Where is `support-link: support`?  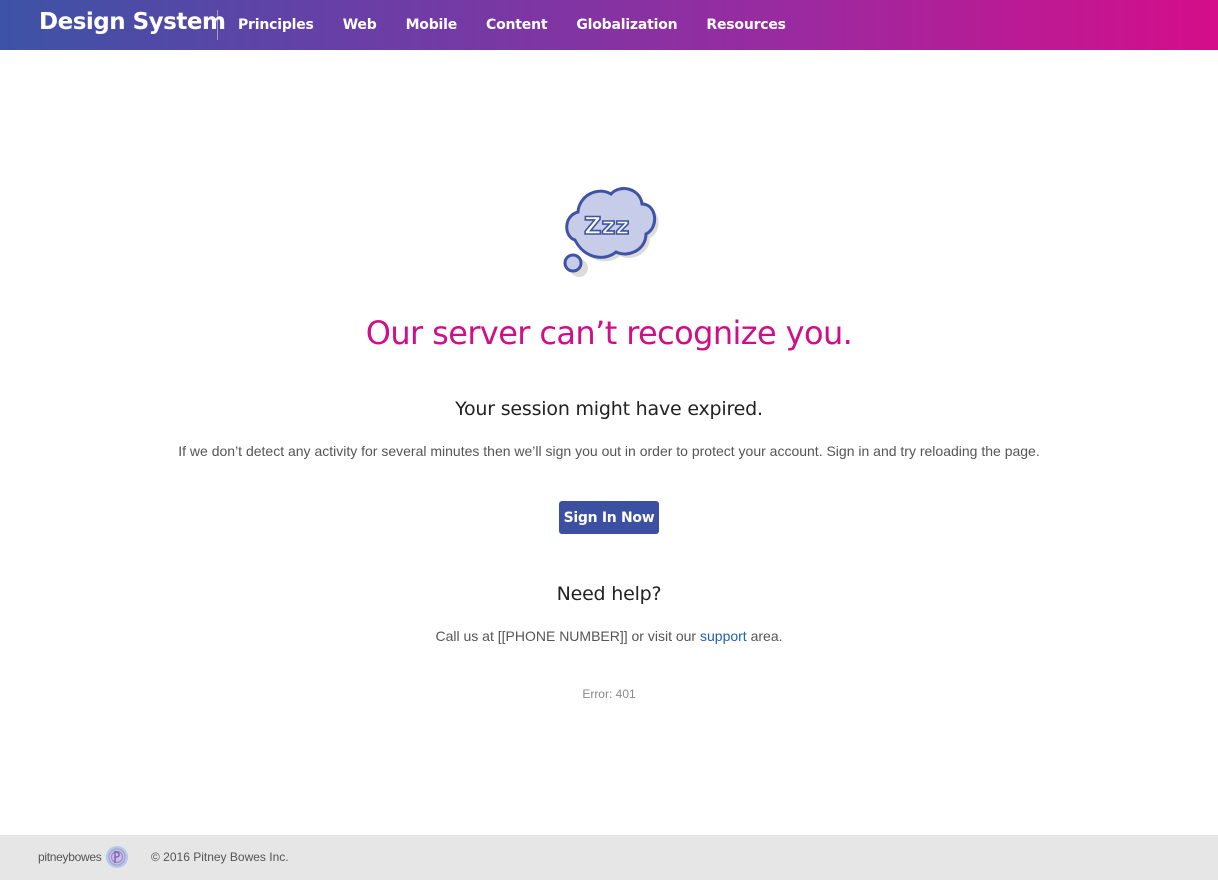
support-link: support is located at coordinates (723, 636).